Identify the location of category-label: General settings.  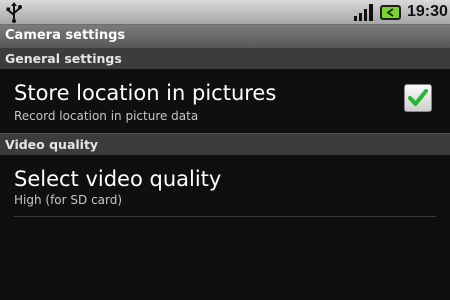
(63, 58).